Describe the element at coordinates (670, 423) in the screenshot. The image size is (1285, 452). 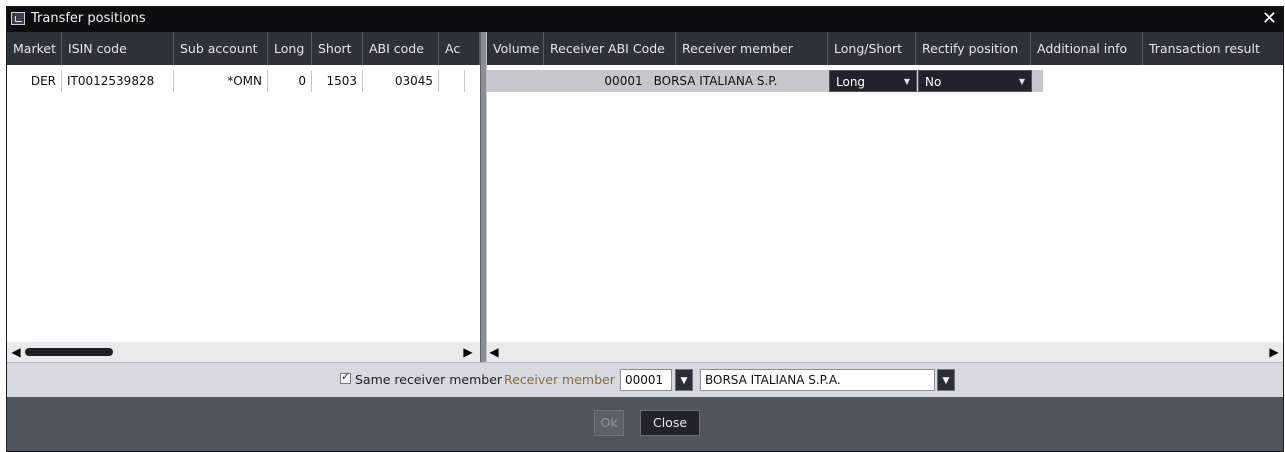
I see `close-button: Close` at that location.